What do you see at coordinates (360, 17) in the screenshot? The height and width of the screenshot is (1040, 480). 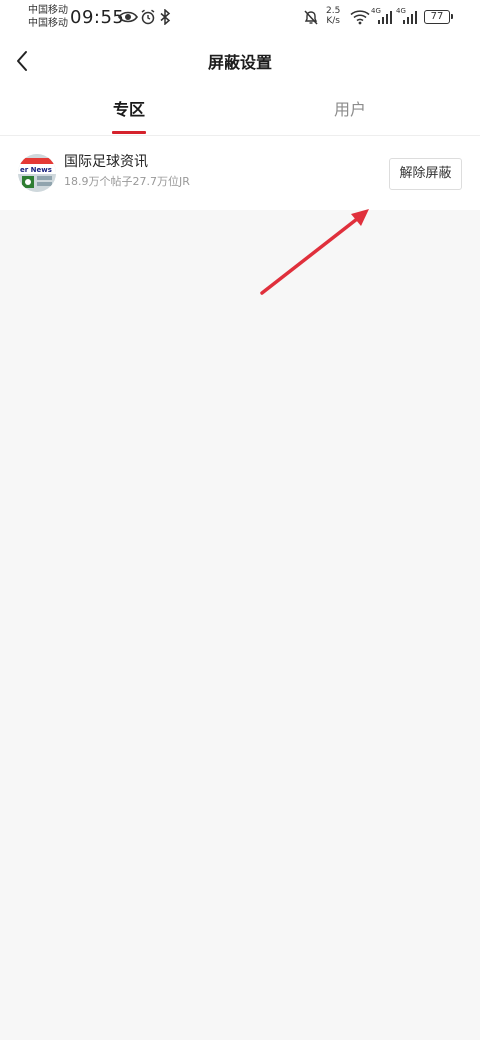 I see `wifi-icon` at bounding box center [360, 17].